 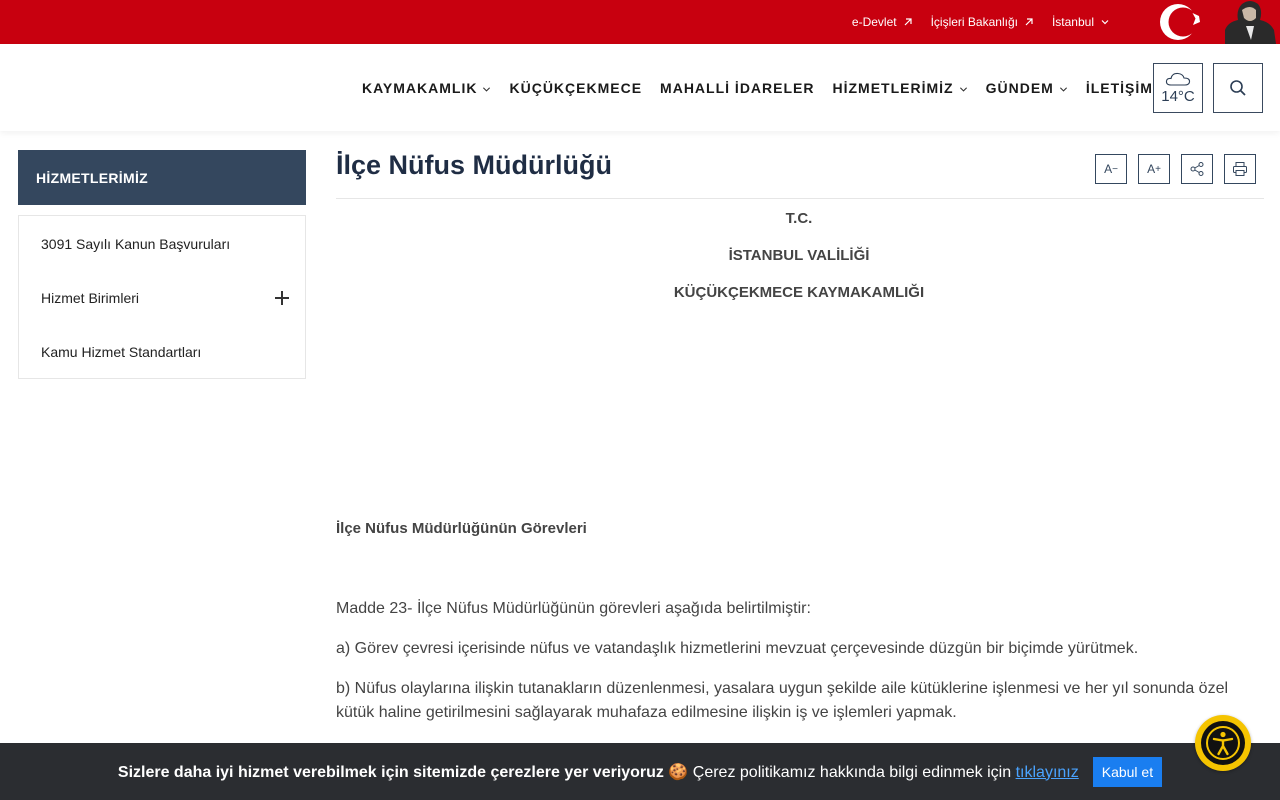 I want to click on icisleri-link-label: İçişleri Bakanlığı, so click(x=974, y=22).